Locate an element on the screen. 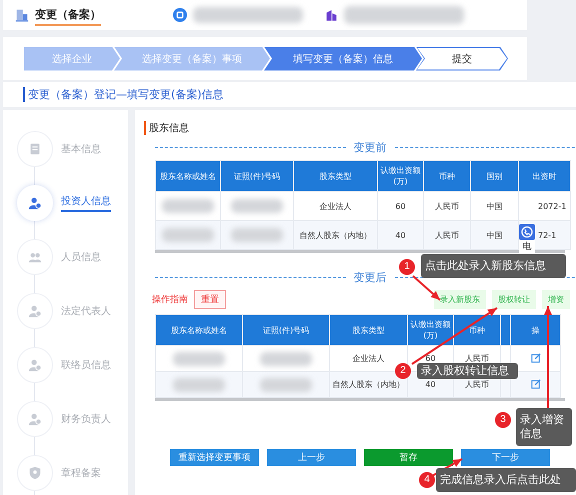  table-cell: 人民币 is located at coordinates (447, 235).